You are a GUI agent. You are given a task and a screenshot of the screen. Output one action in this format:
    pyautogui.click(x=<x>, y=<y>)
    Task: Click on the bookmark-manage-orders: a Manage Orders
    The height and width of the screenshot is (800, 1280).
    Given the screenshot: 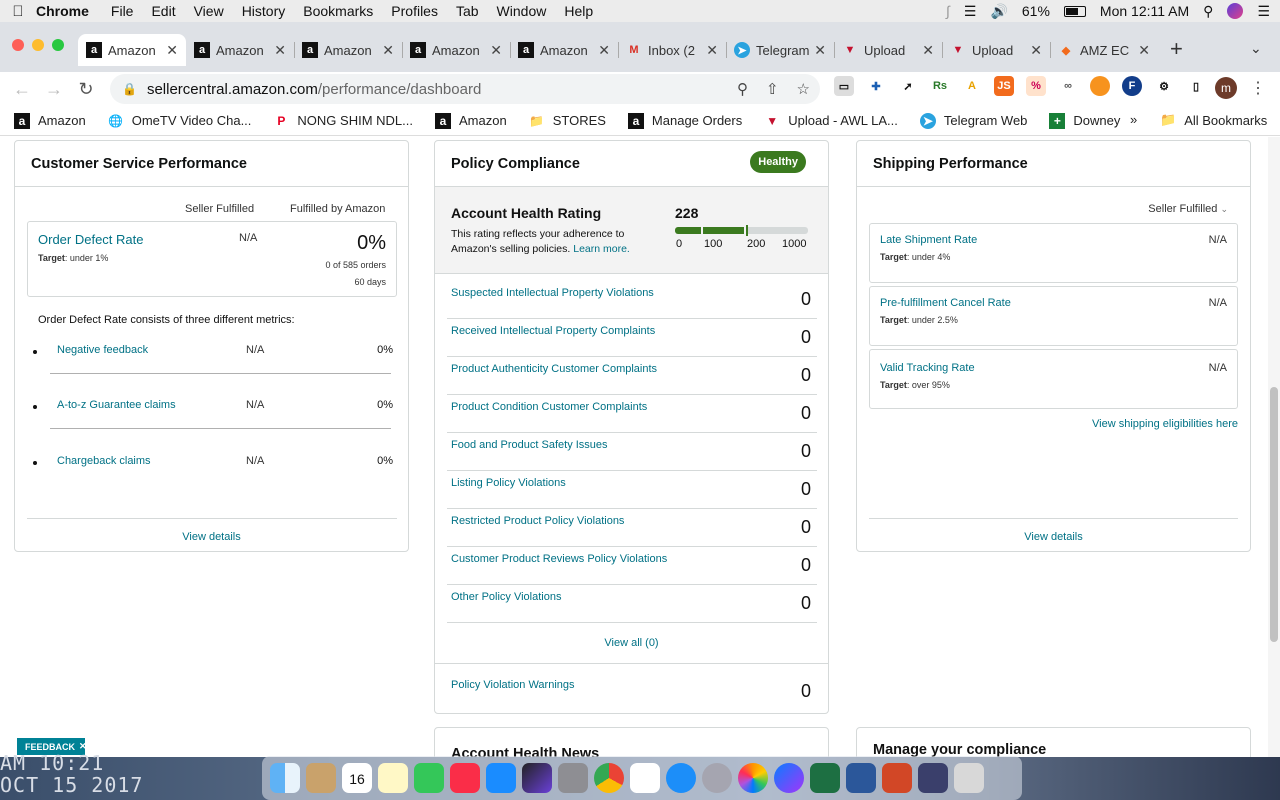 What is the action you would take?
    pyautogui.click(x=684, y=120)
    